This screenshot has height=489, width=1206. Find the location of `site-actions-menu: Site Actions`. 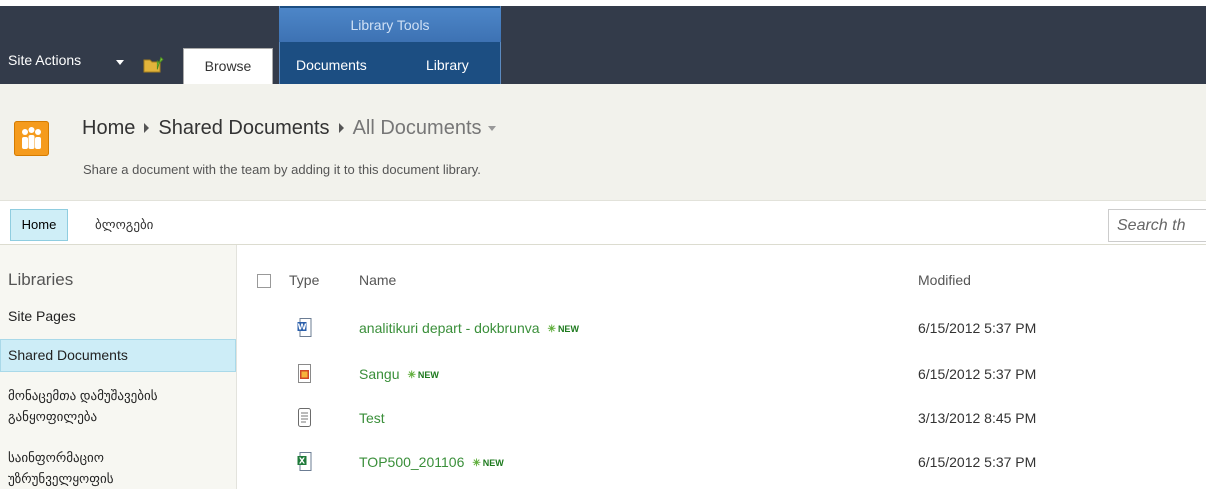

site-actions-menu: Site Actions is located at coordinates (44, 60).